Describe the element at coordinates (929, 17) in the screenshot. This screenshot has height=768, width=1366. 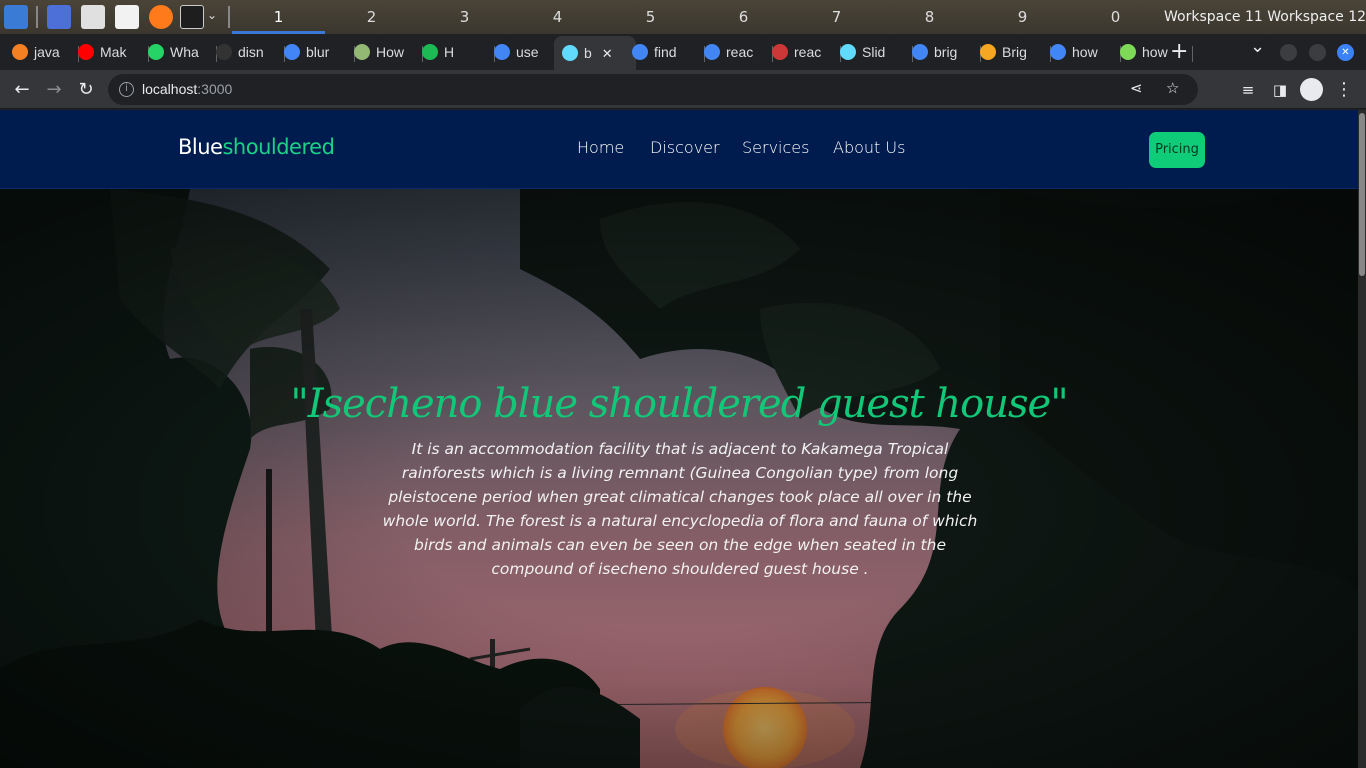
I see `workspace-8: 8` at that location.